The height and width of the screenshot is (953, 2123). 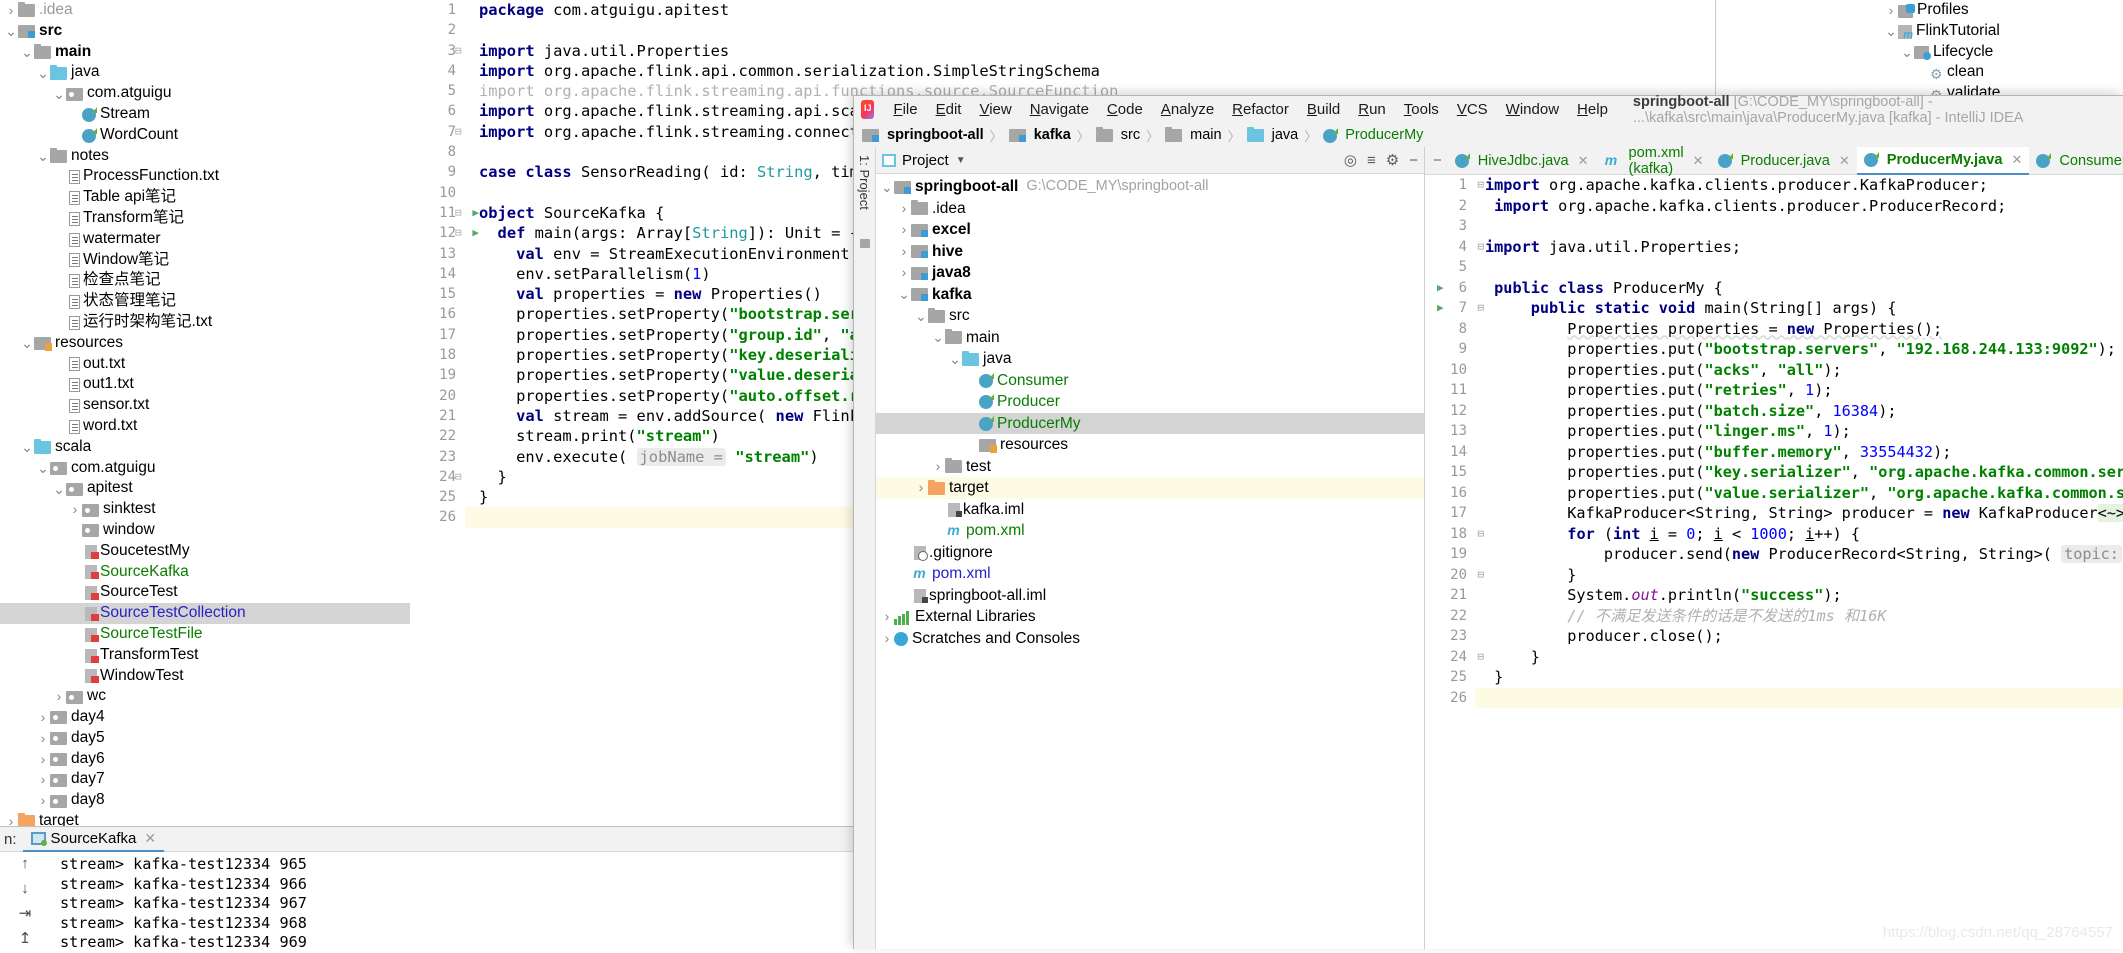 I want to click on code-line: properties.put("batch.size", 16384);, so click(x=1799, y=411).